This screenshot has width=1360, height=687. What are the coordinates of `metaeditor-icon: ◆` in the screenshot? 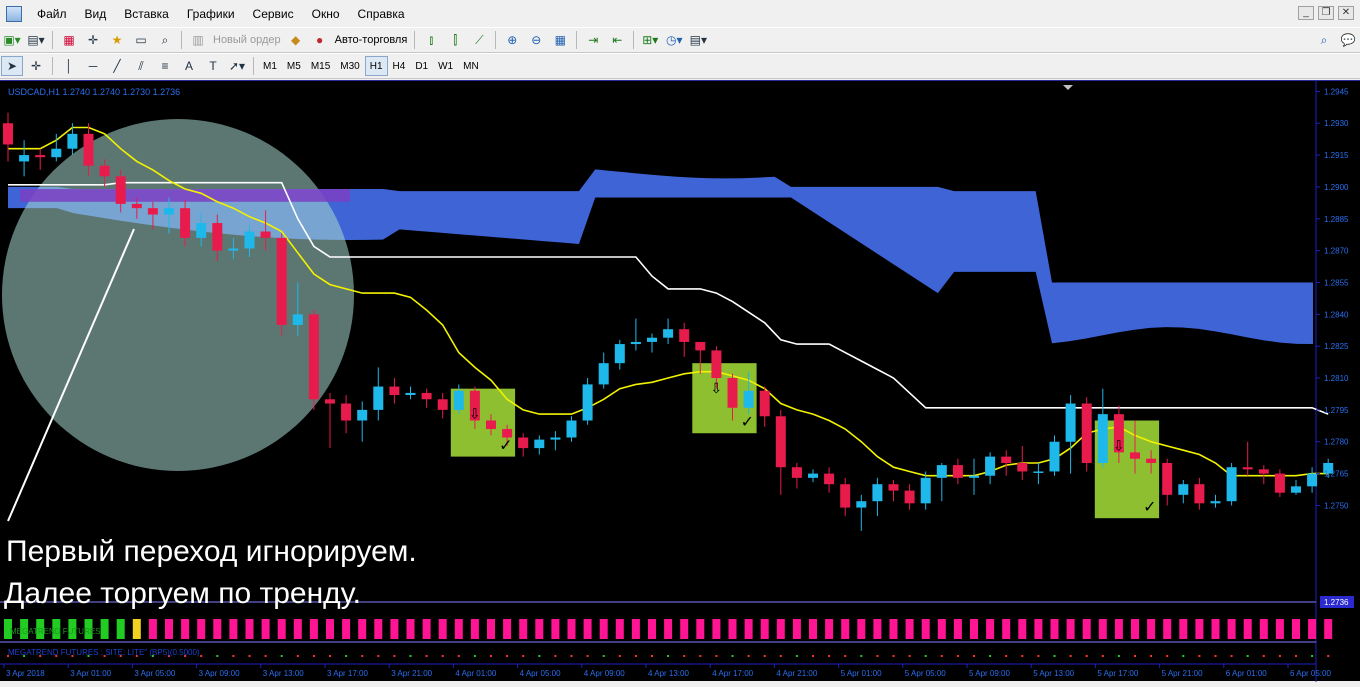 It's located at (296, 40).